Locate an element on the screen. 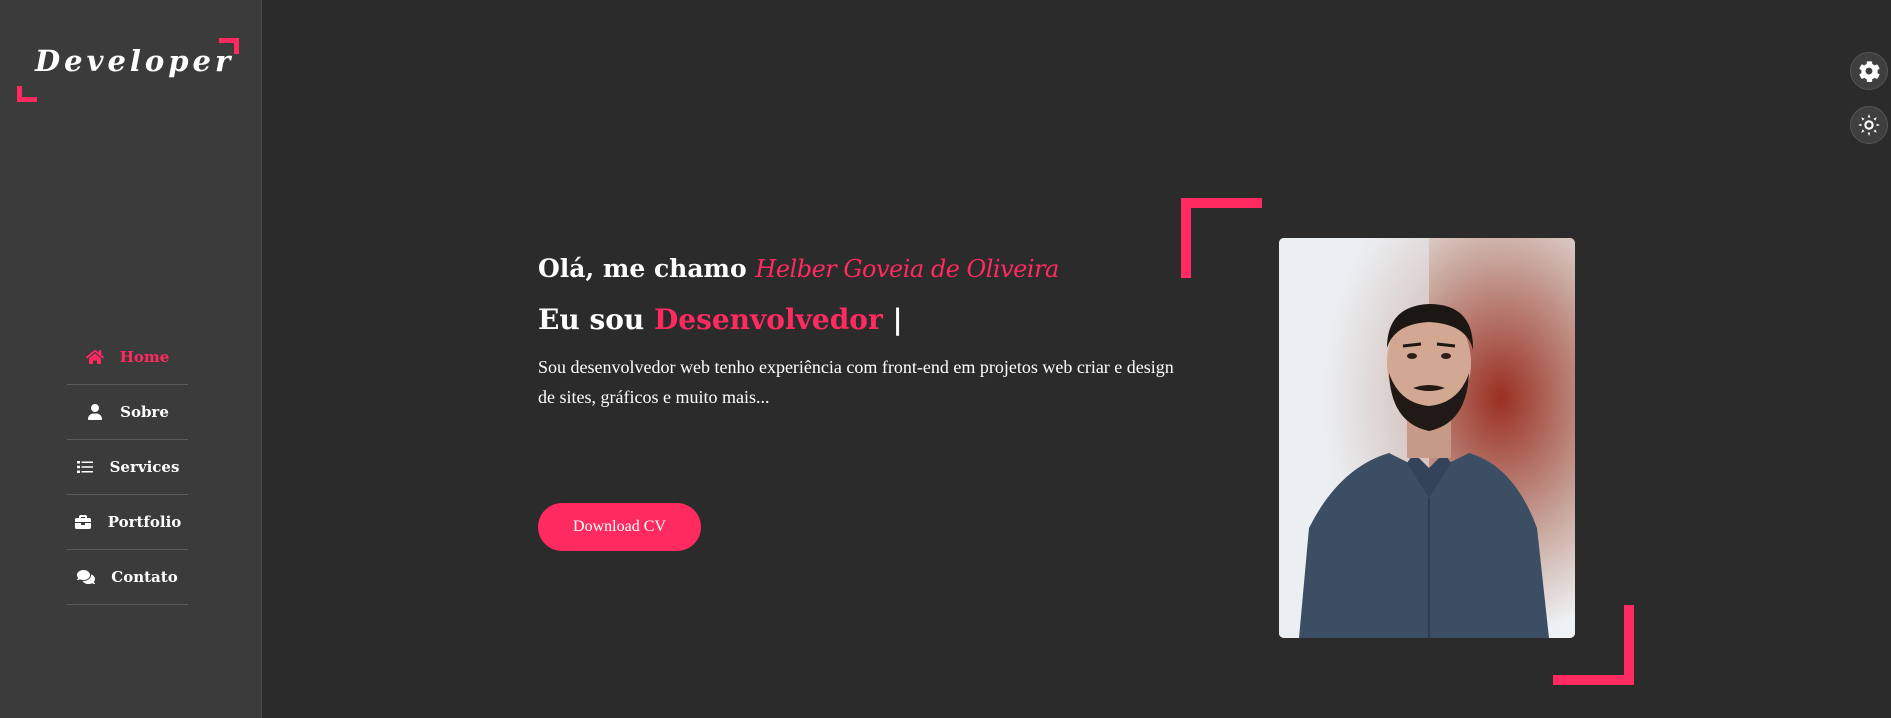 The width and height of the screenshot is (1891, 718). home-icon is located at coordinates (94, 356).